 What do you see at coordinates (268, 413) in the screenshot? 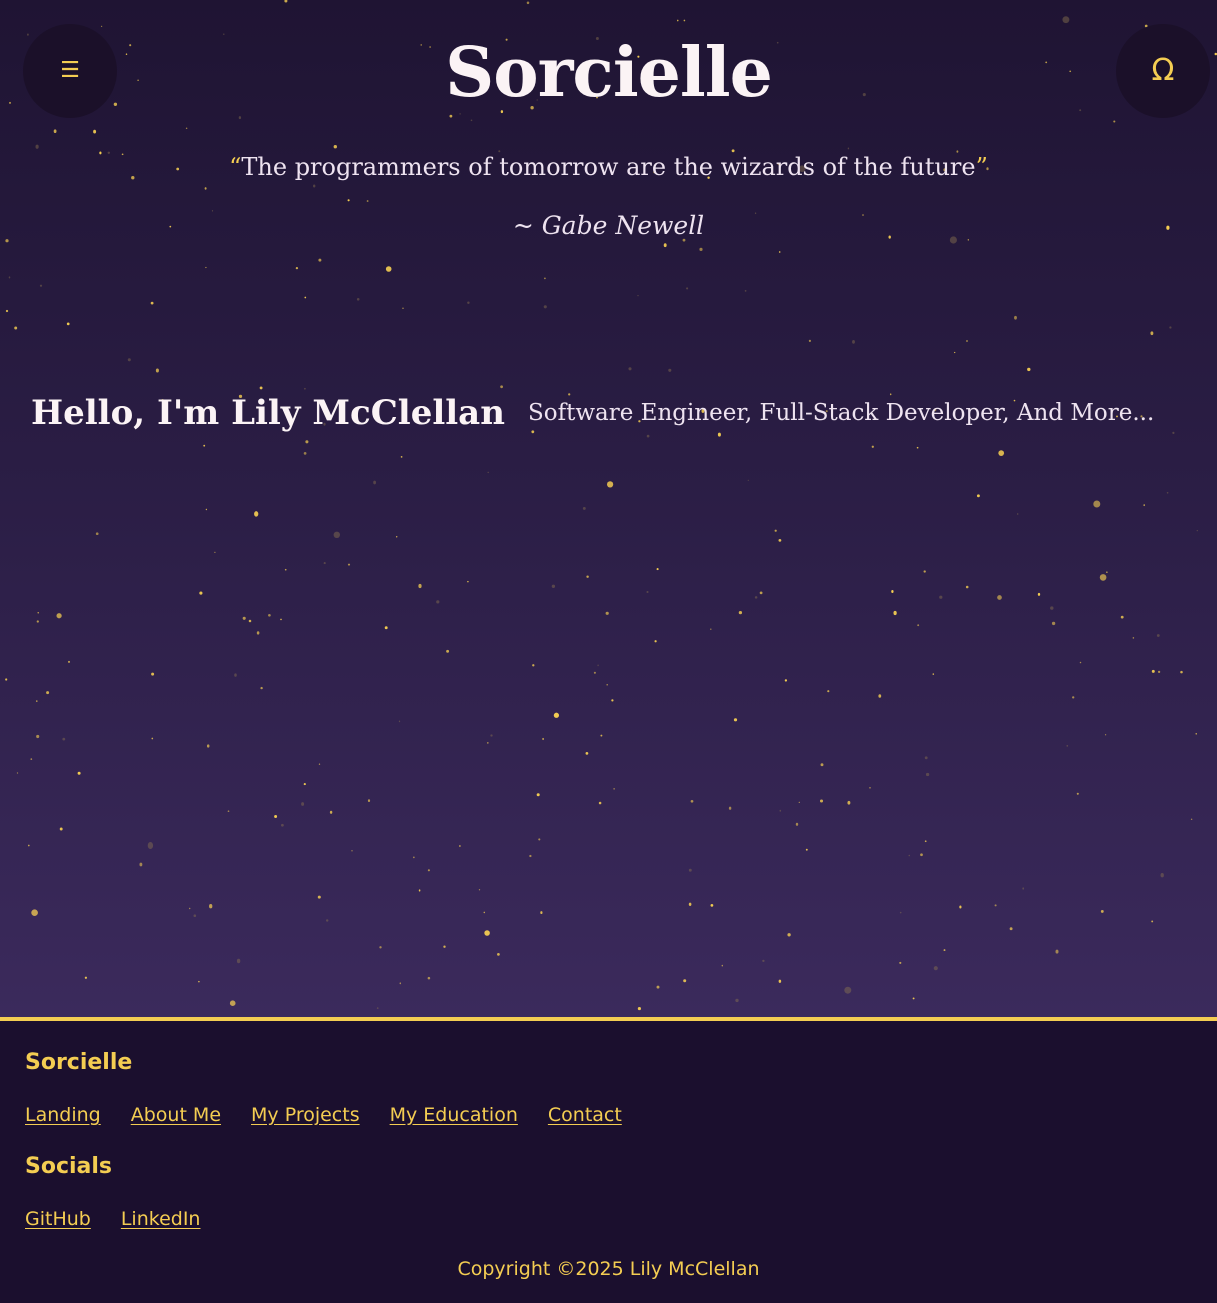
I see `intro-greeting: Hello, I'm Lily McClellan` at bounding box center [268, 413].